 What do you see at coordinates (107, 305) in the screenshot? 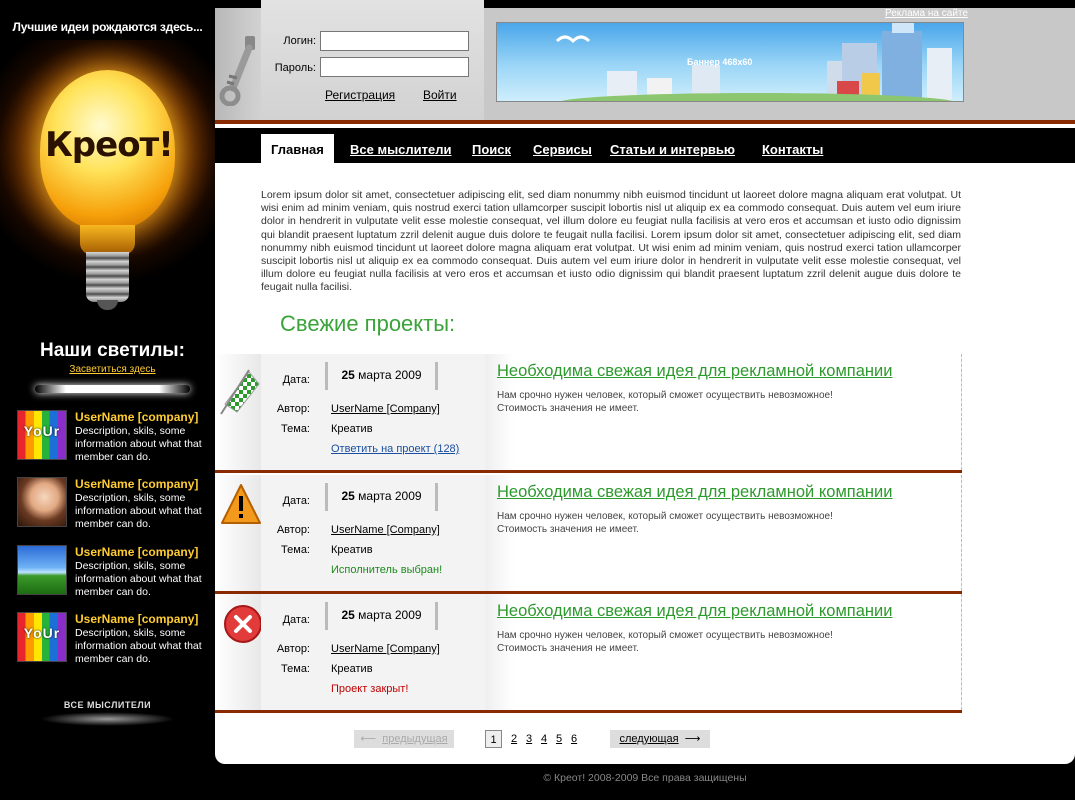
I see `bulb-tip` at bounding box center [107, 305].